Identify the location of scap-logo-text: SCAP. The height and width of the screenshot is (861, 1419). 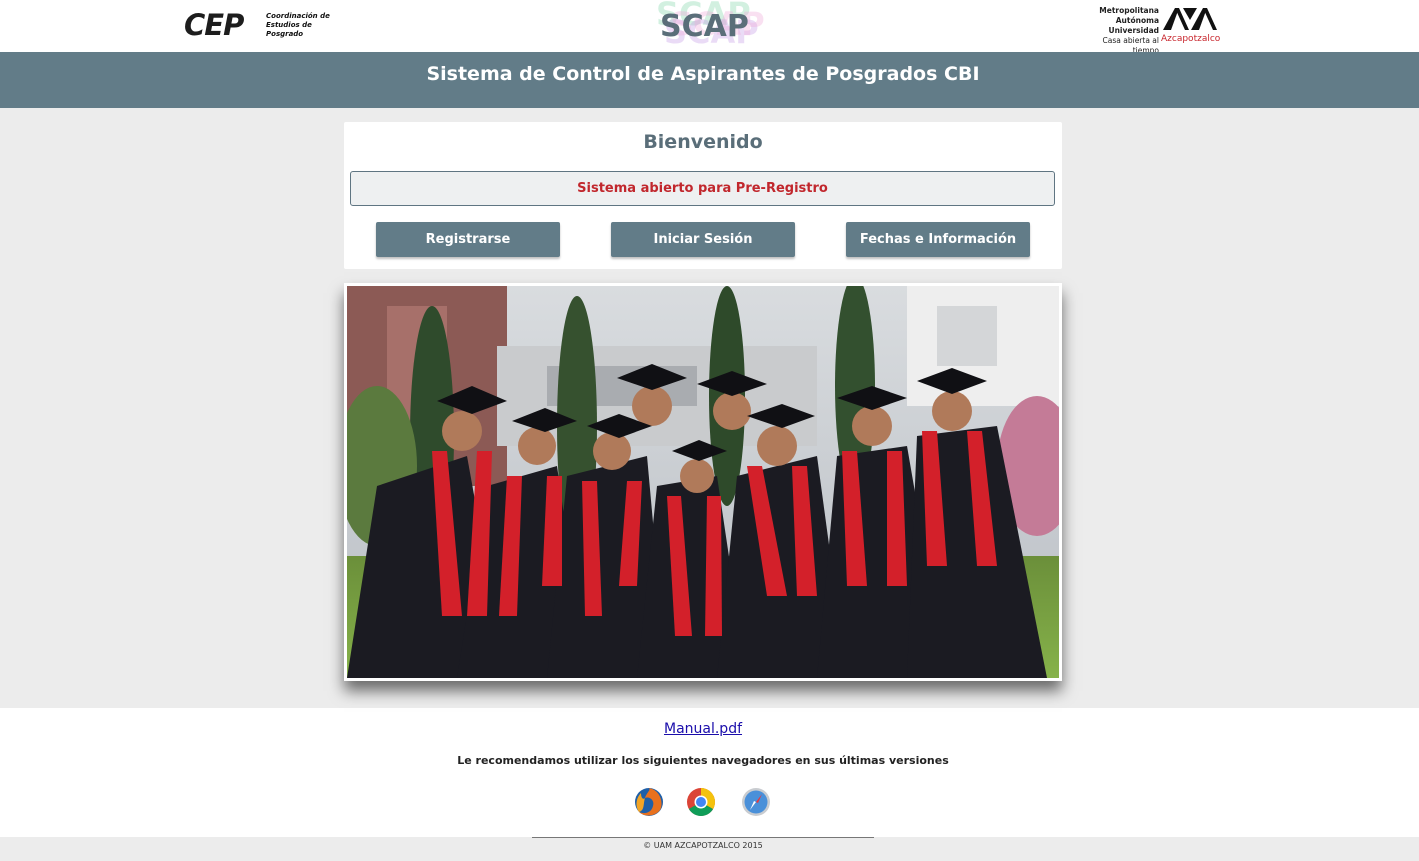
(704, 26).